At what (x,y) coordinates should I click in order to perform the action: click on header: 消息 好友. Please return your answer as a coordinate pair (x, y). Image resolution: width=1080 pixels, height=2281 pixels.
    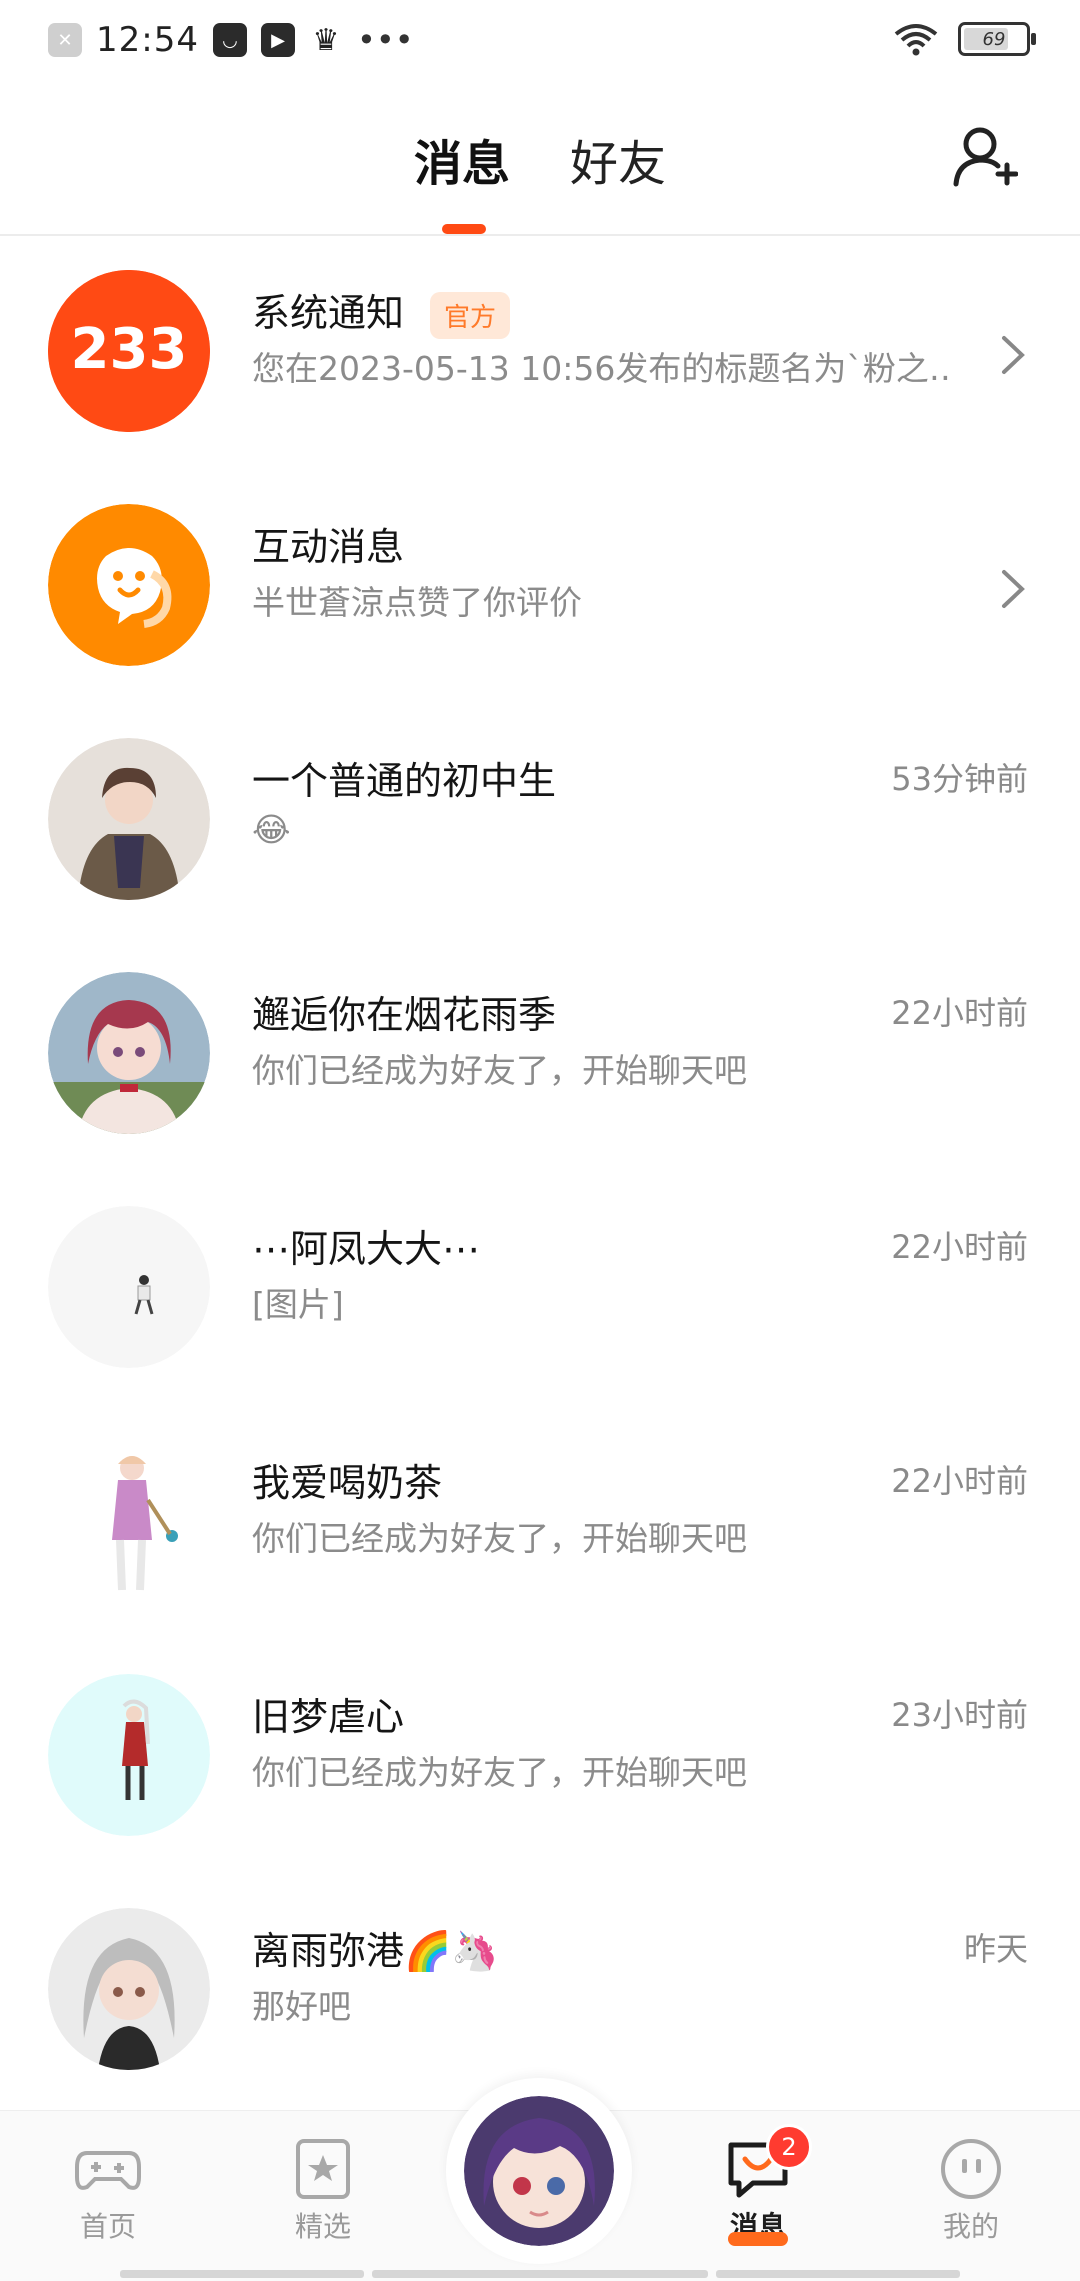
    Looking at the image, I should click on (540, 160).